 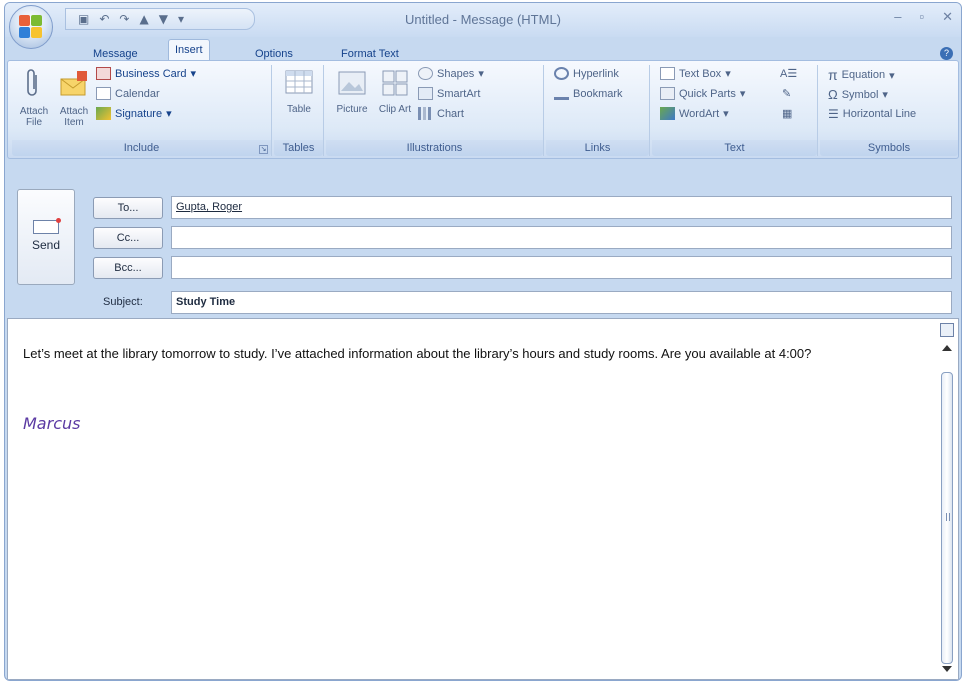 What do you see at coordinates (561, 267) in the screenshot?
I see `bcc-field` at bounding box center [561, 267].